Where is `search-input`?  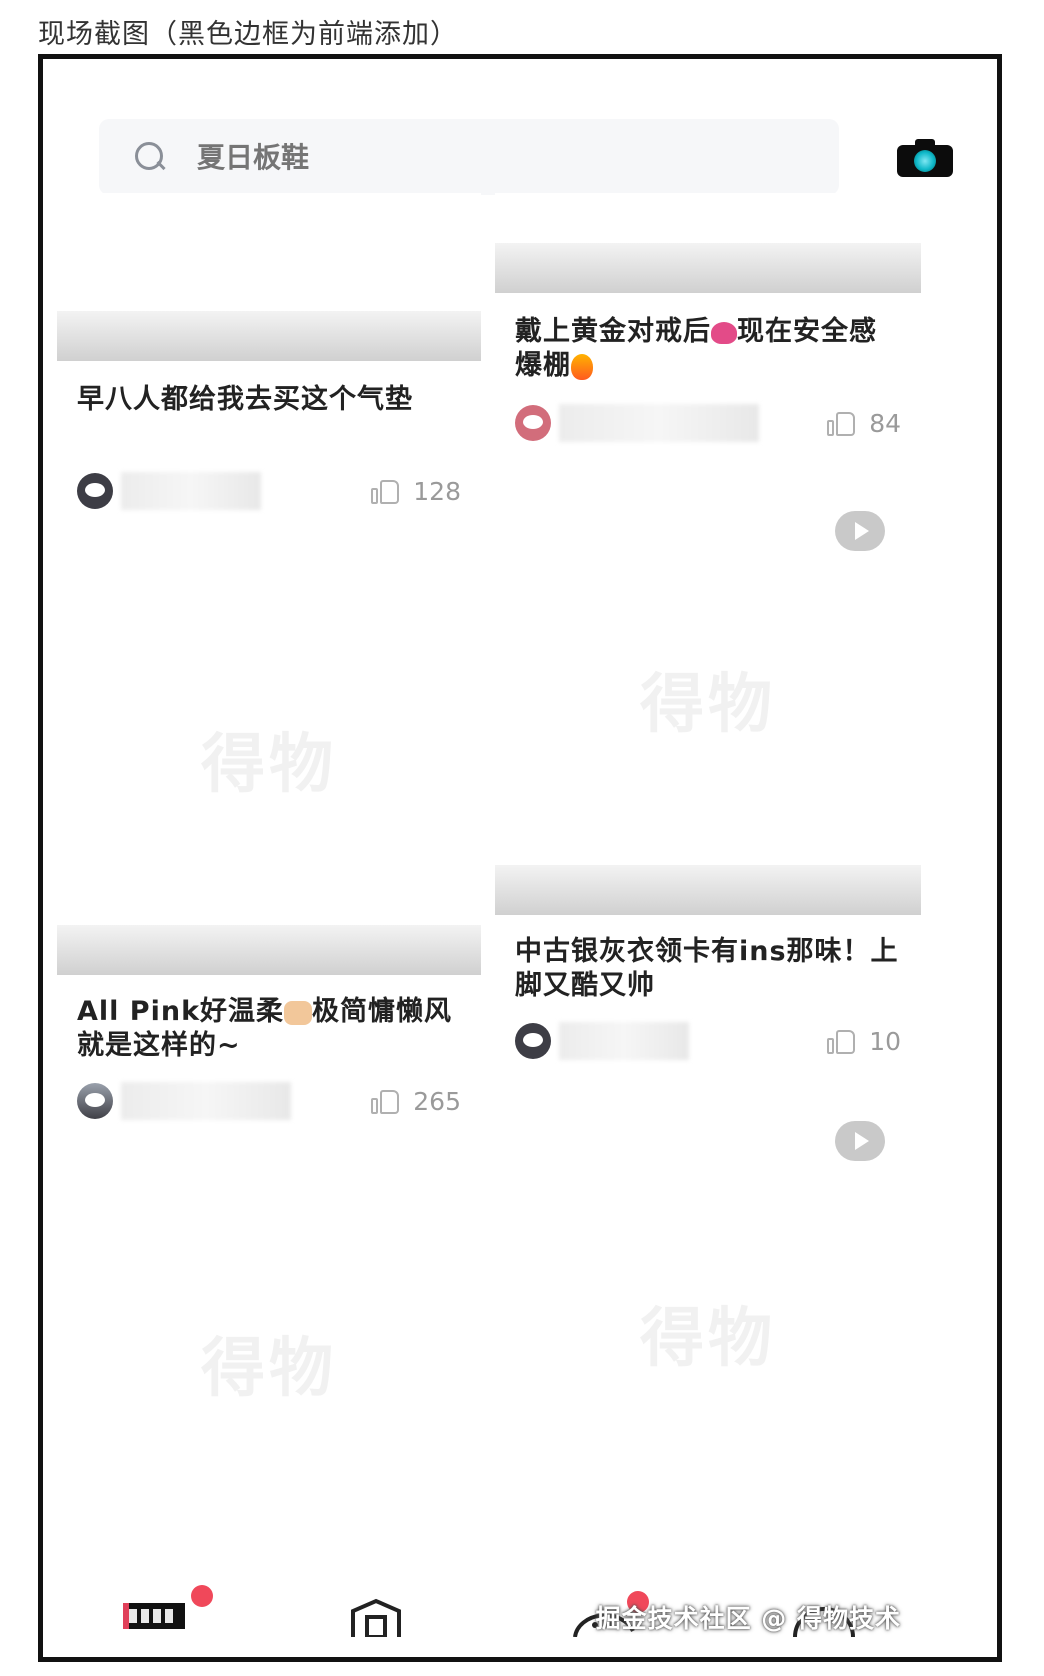
search-input is located at coordinates (477, 157).